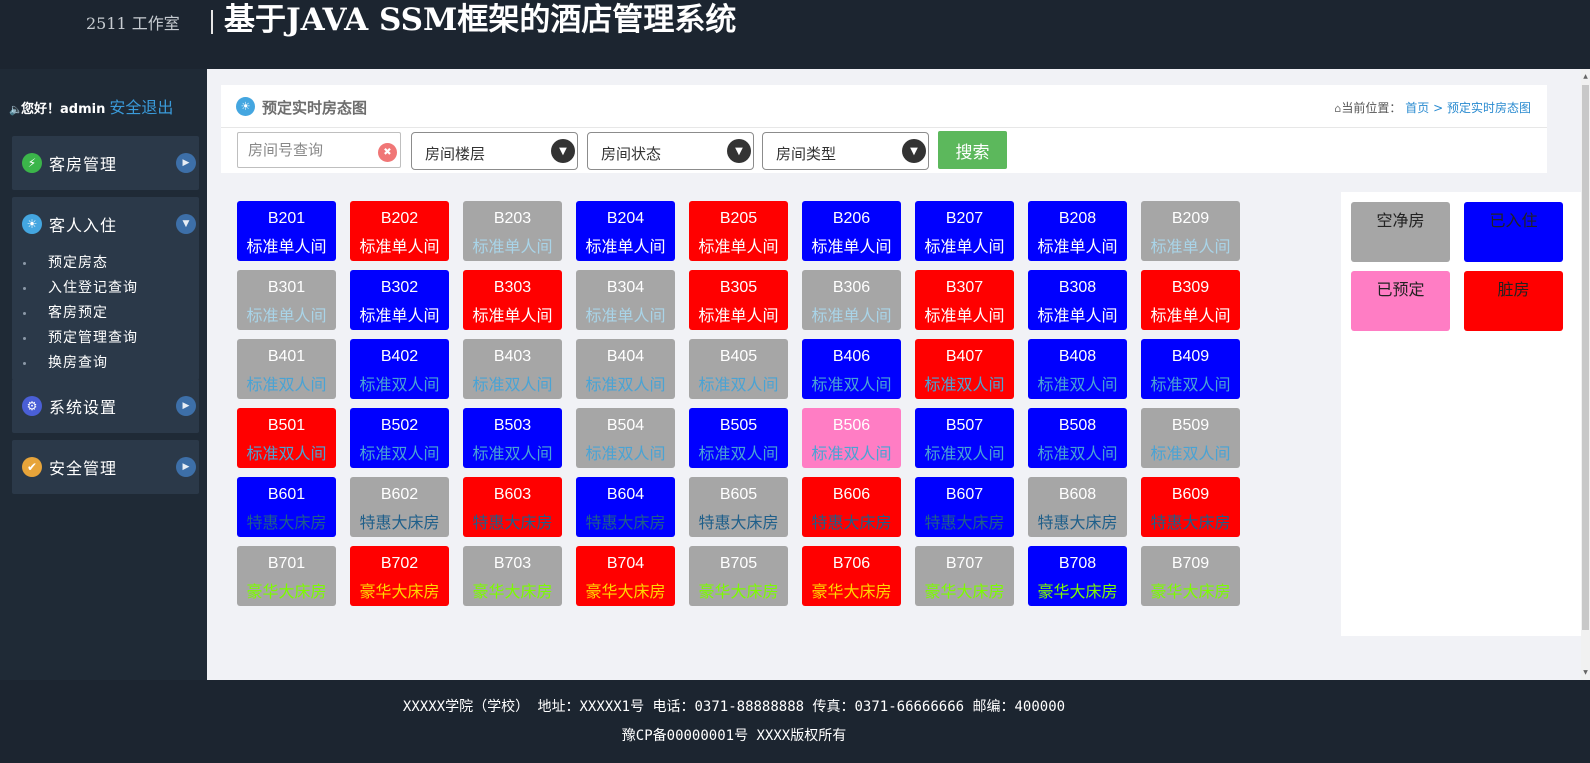 The width and height of the screenshot is (1590, 763). I want to click on room-card: B705 豪华大床房, so click(738, 576).